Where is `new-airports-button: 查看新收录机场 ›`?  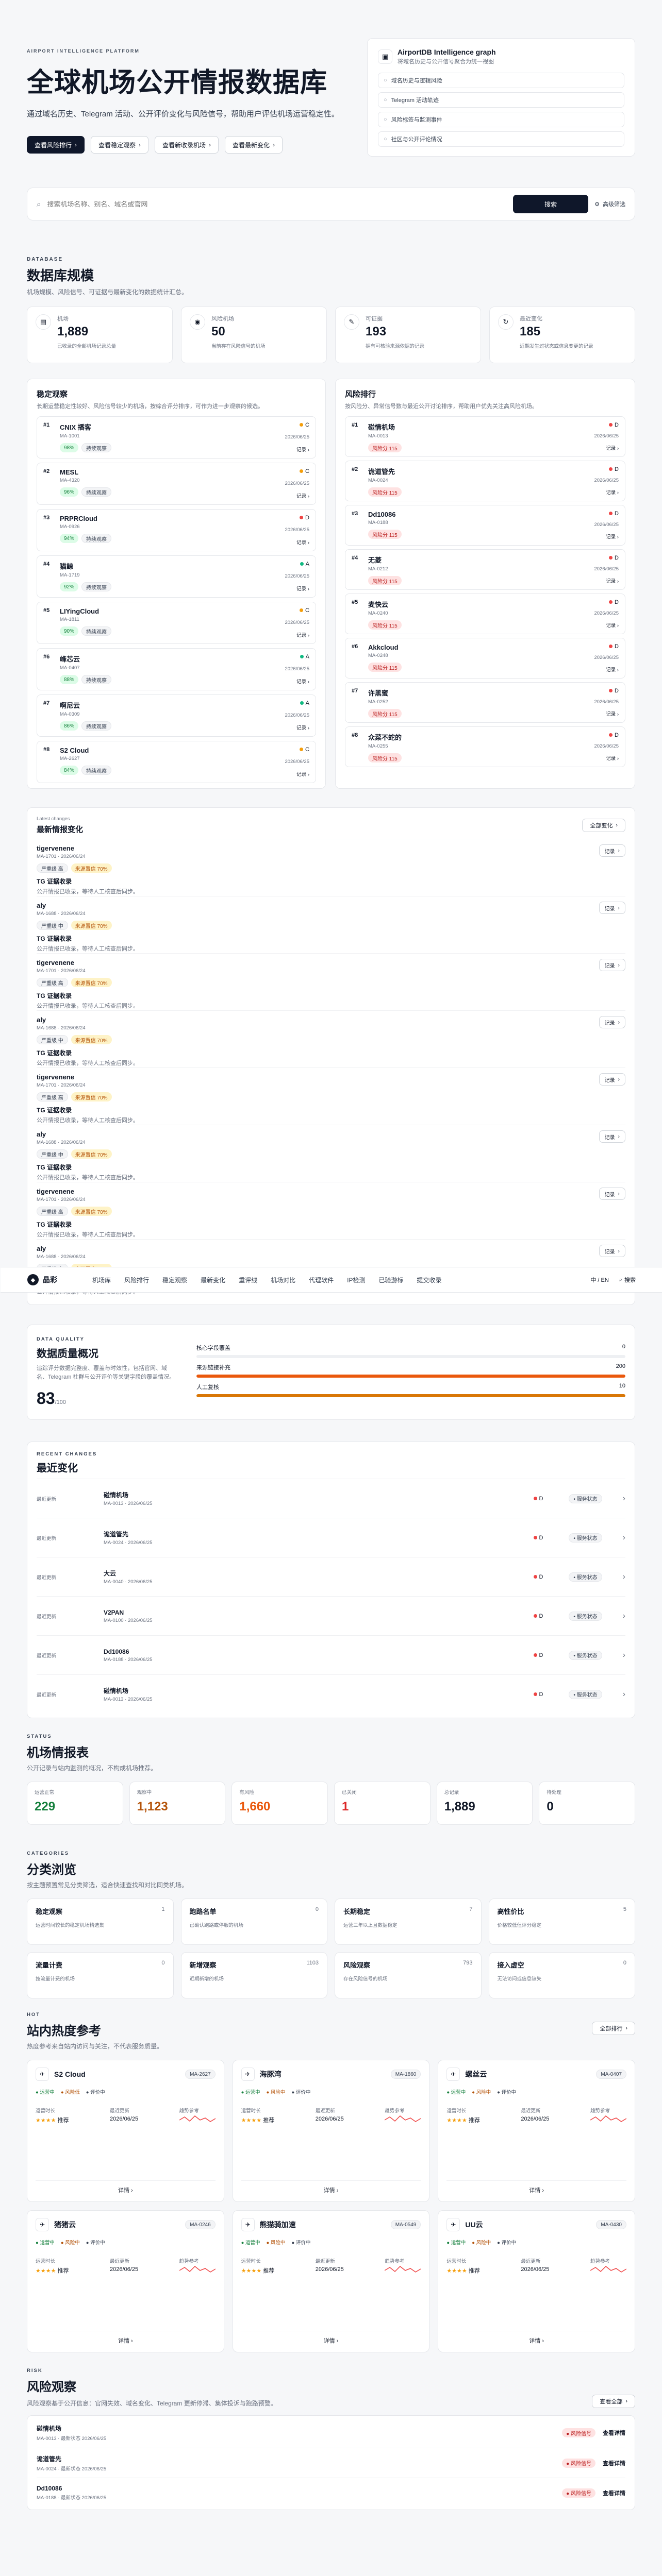 new-airports-button: 查看新收录机场 › is located at coordinates (187, 145).